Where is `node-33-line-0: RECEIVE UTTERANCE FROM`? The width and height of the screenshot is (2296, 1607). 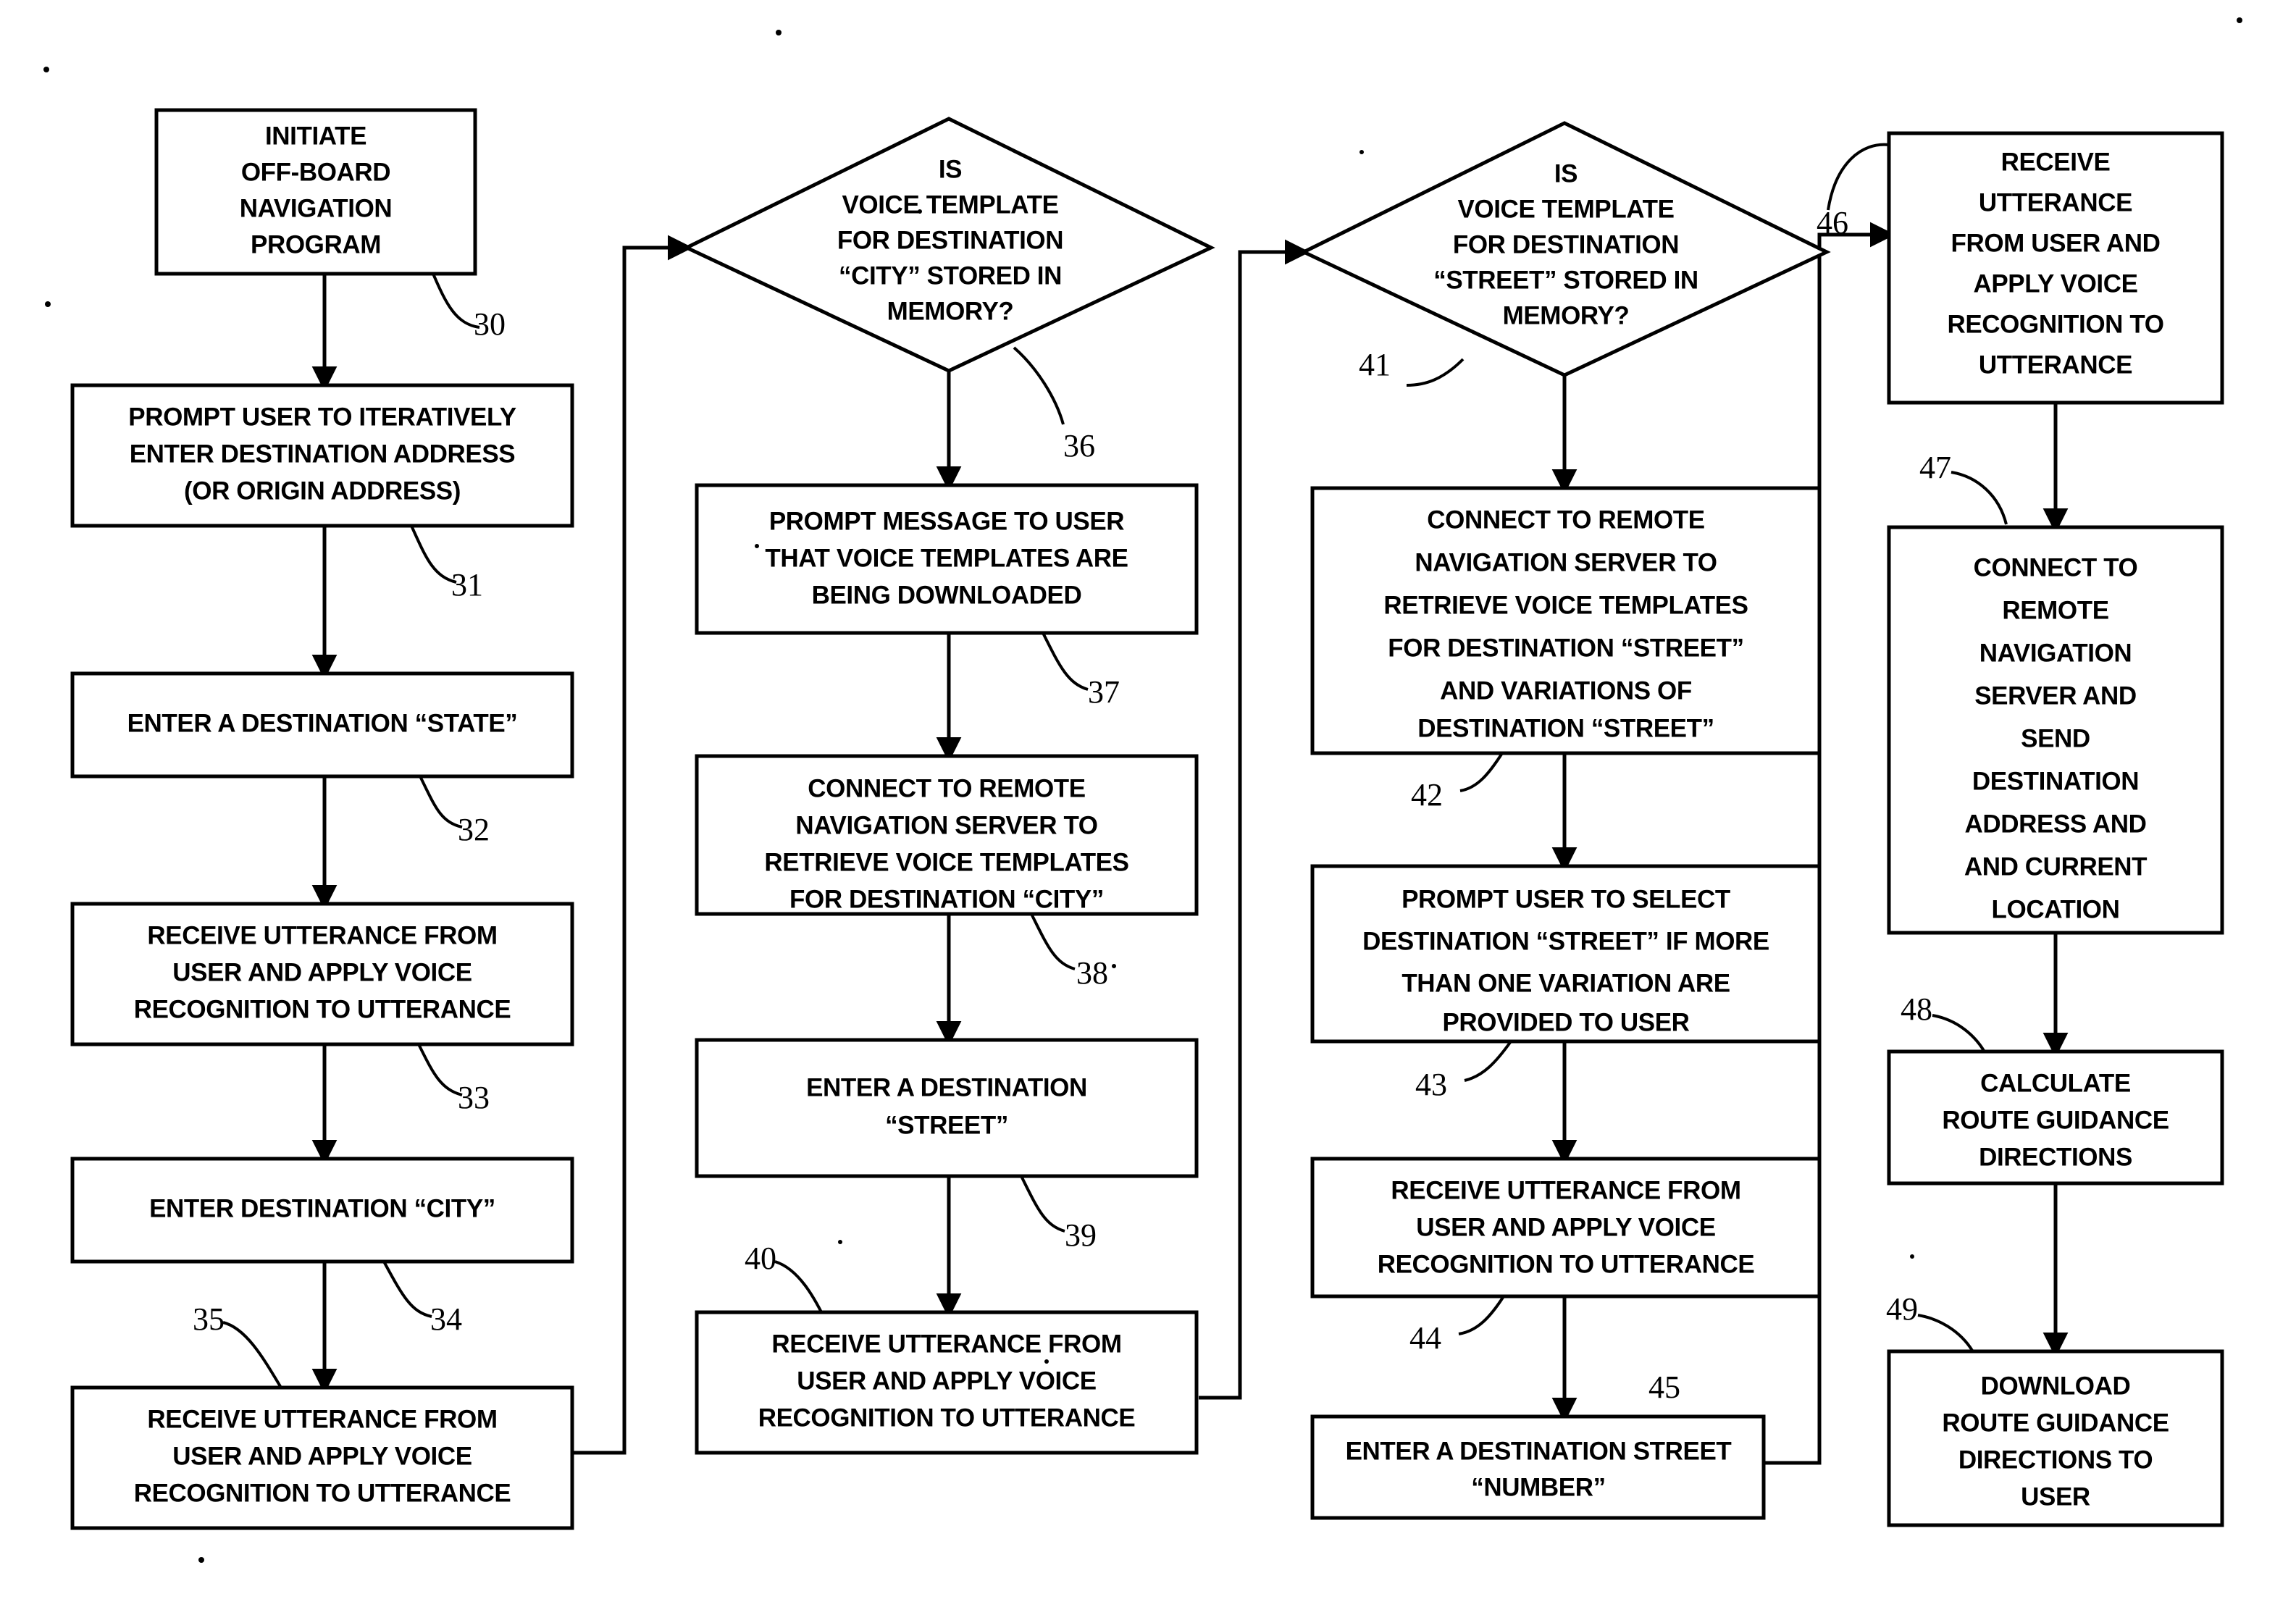 node-33-line-0: RECEIVE UTTERANCE FROM is located at coordinates (322, 935).